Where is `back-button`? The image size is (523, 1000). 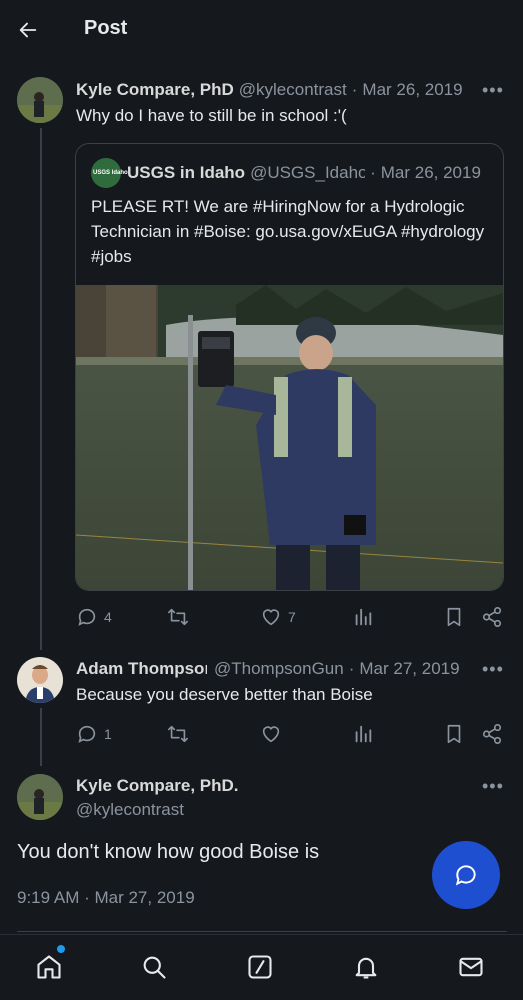
back-button is located at coordinates (28, 30).